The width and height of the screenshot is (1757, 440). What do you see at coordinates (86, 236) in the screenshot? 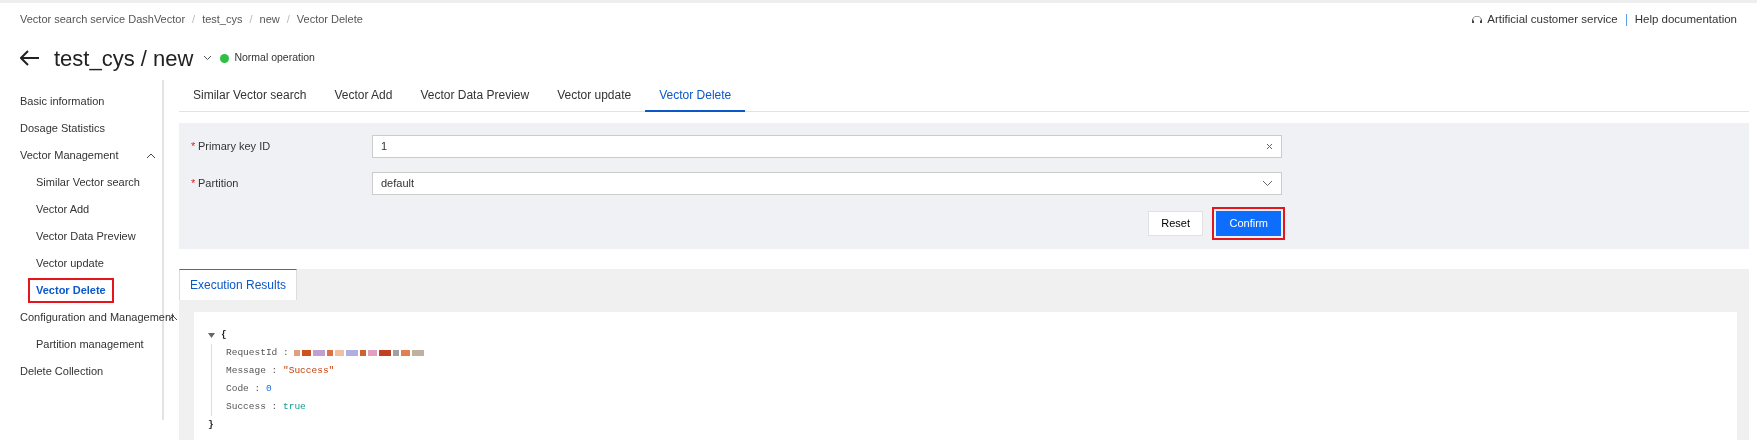
I see `sidebar-item: Vector Data Preview` at bounding box center [86, 236].